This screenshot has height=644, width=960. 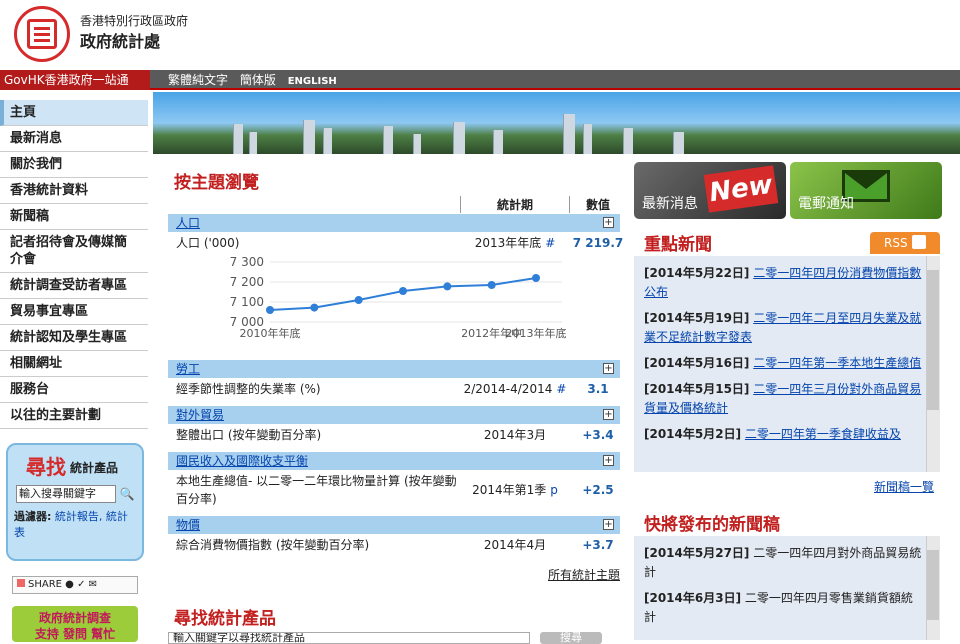 I want to click on find-subtitle: 統計產品, so click(x=94, y=468).